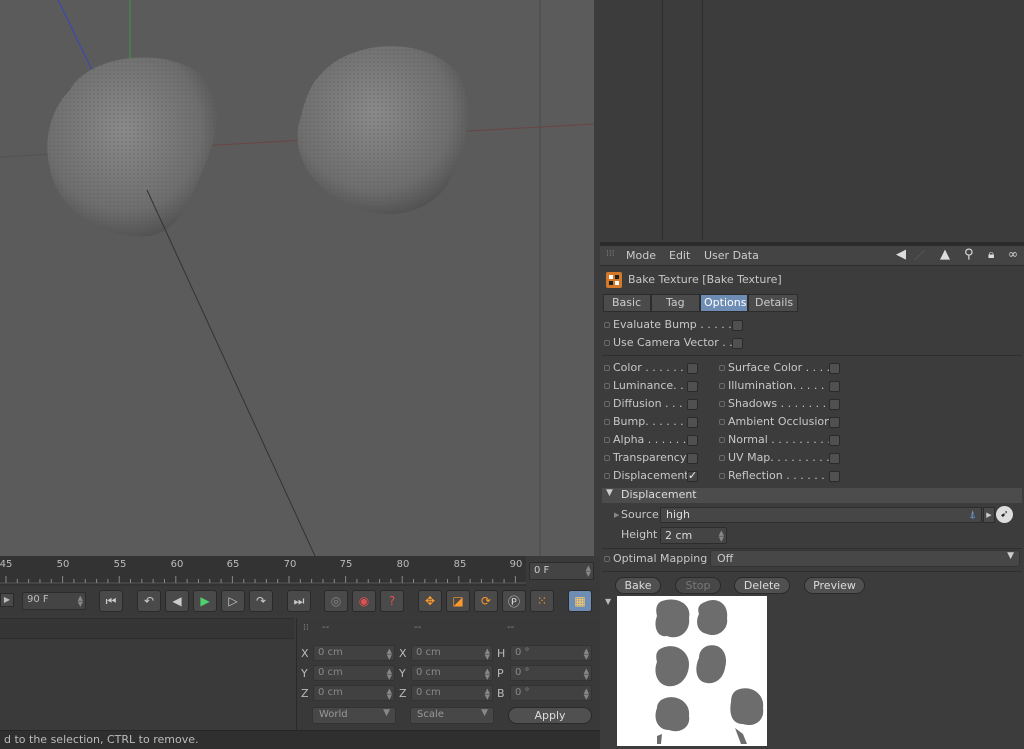 This screenshot has height=749, width=1024. Describe the element at coordinates (392, 601) in the screenshot. I see `keyframe-selection-icon: ?` at that location.